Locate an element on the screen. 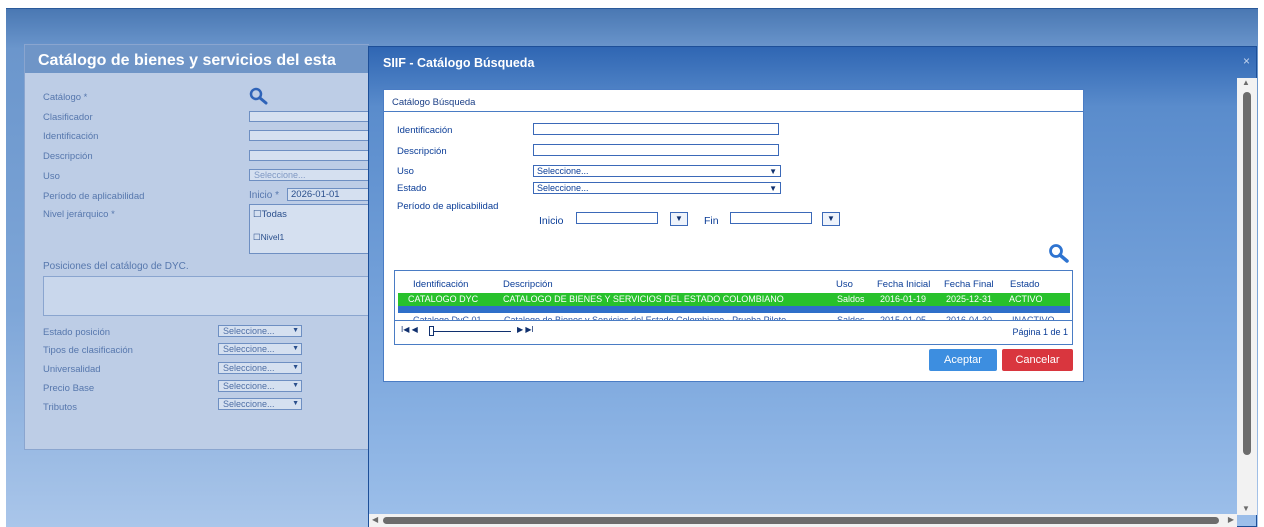 The width and height of the screenshot is (1264, 527). horizontal-scroll-thumb is located at coordinates (801, 520).